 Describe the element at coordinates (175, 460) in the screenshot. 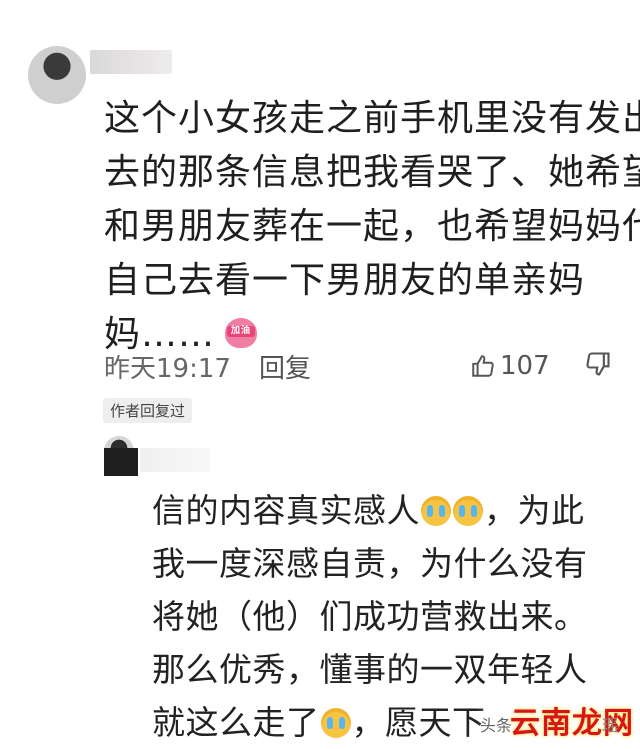

I see `replier-name-blurred` at that location.